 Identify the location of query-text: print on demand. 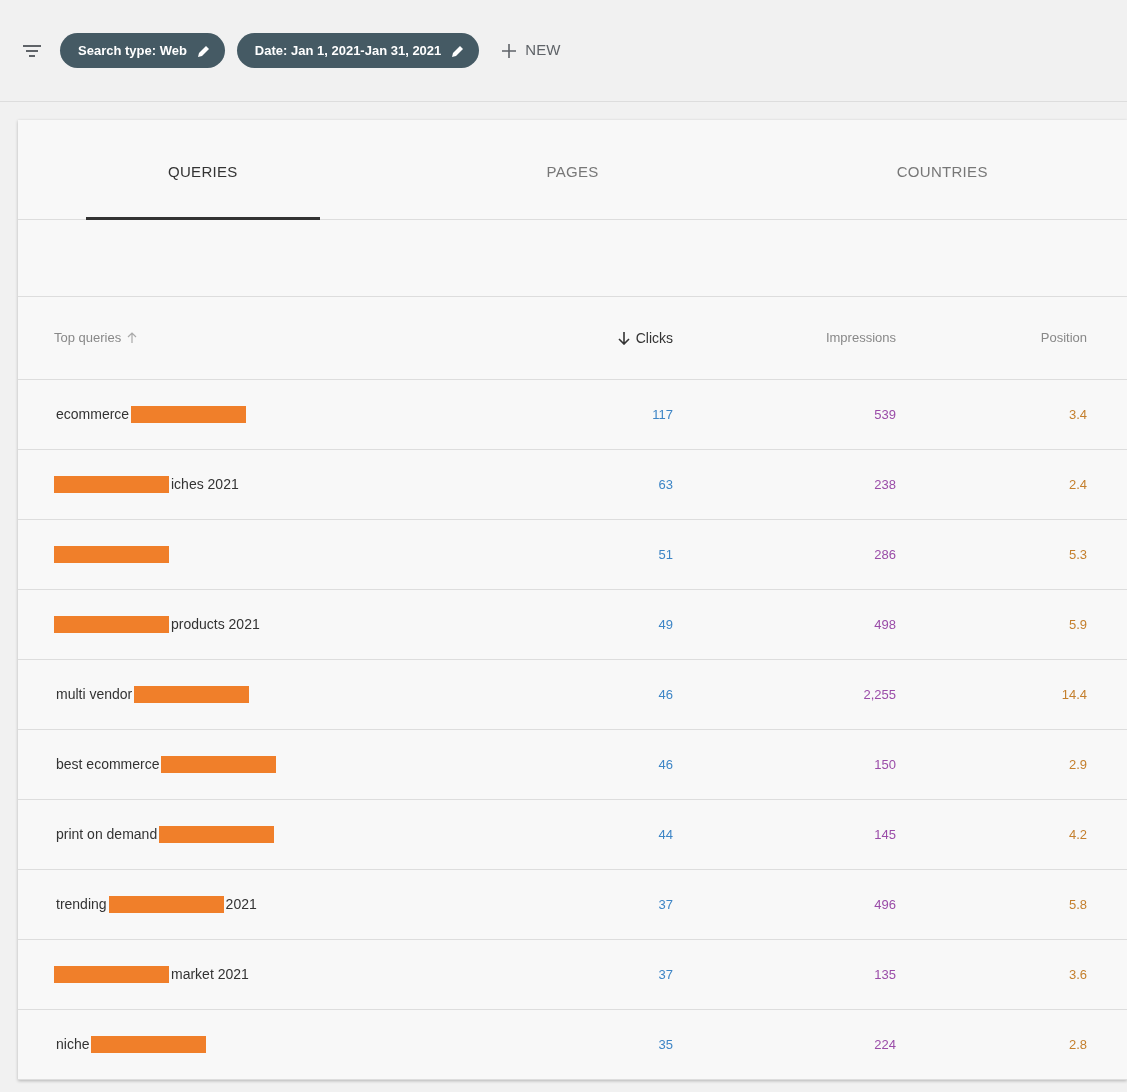
(107, 834).